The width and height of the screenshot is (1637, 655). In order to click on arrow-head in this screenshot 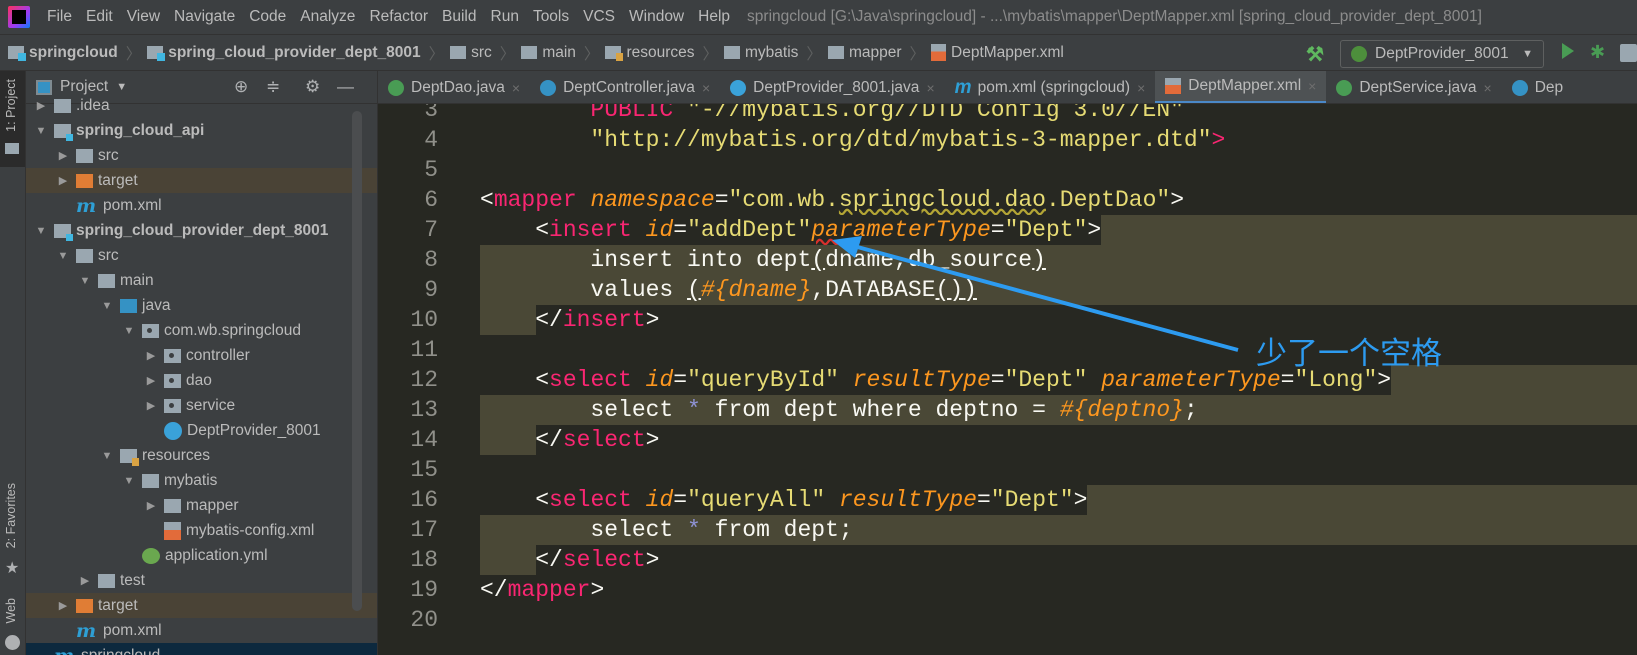, I will do `click(847, 247)`.